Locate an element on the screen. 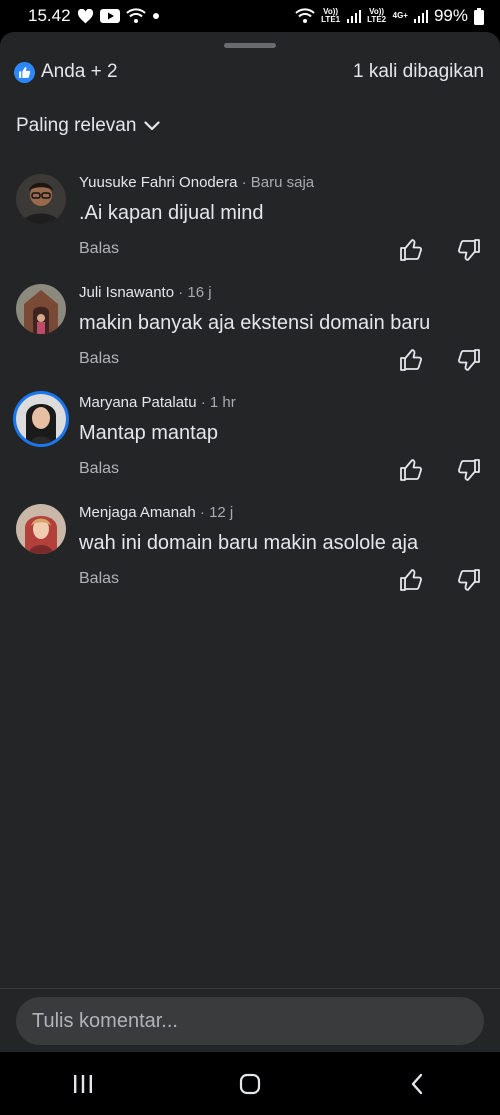 The image size is (500, 1115). comment-header: Juli Isnawanto · 16 j is located at coordinates (145, 292).